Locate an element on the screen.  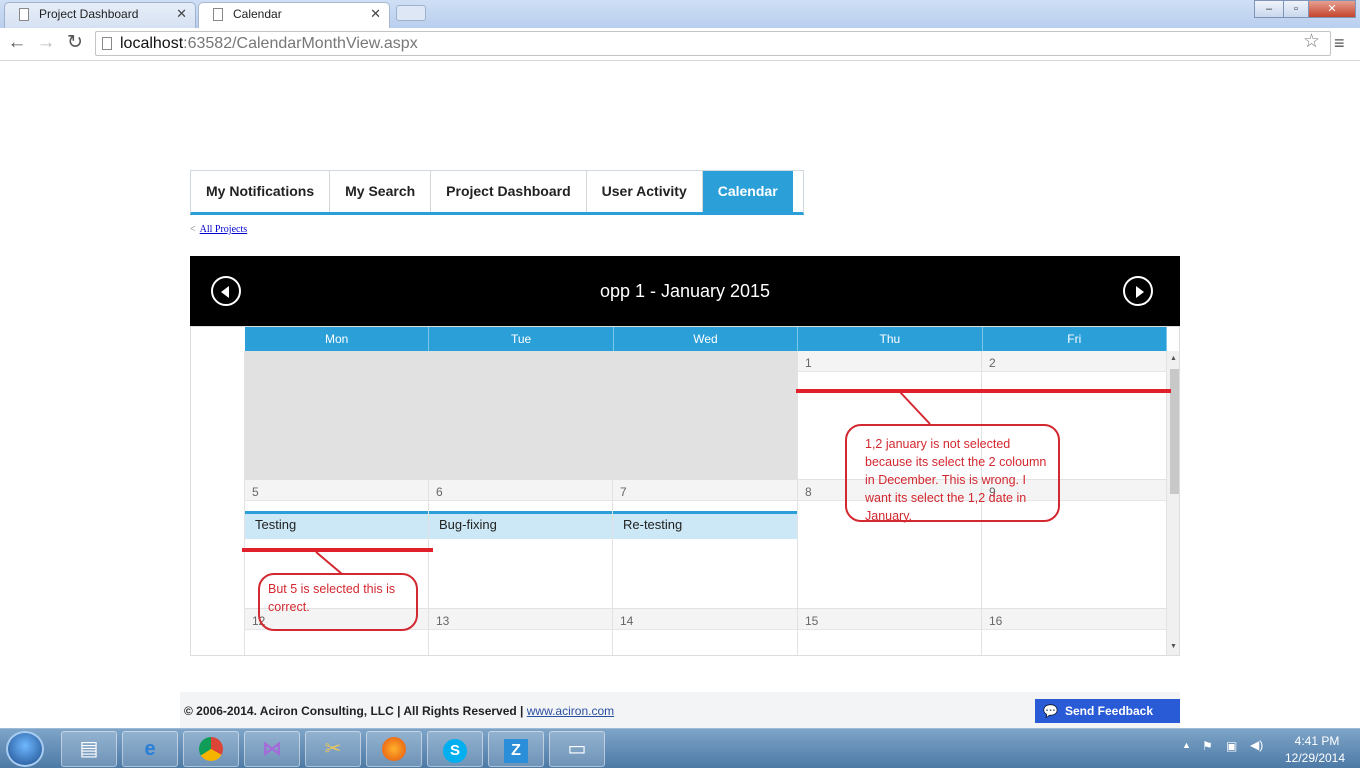
event-bug-fixing: Bug-fixing is located at coordinates (520, 525).